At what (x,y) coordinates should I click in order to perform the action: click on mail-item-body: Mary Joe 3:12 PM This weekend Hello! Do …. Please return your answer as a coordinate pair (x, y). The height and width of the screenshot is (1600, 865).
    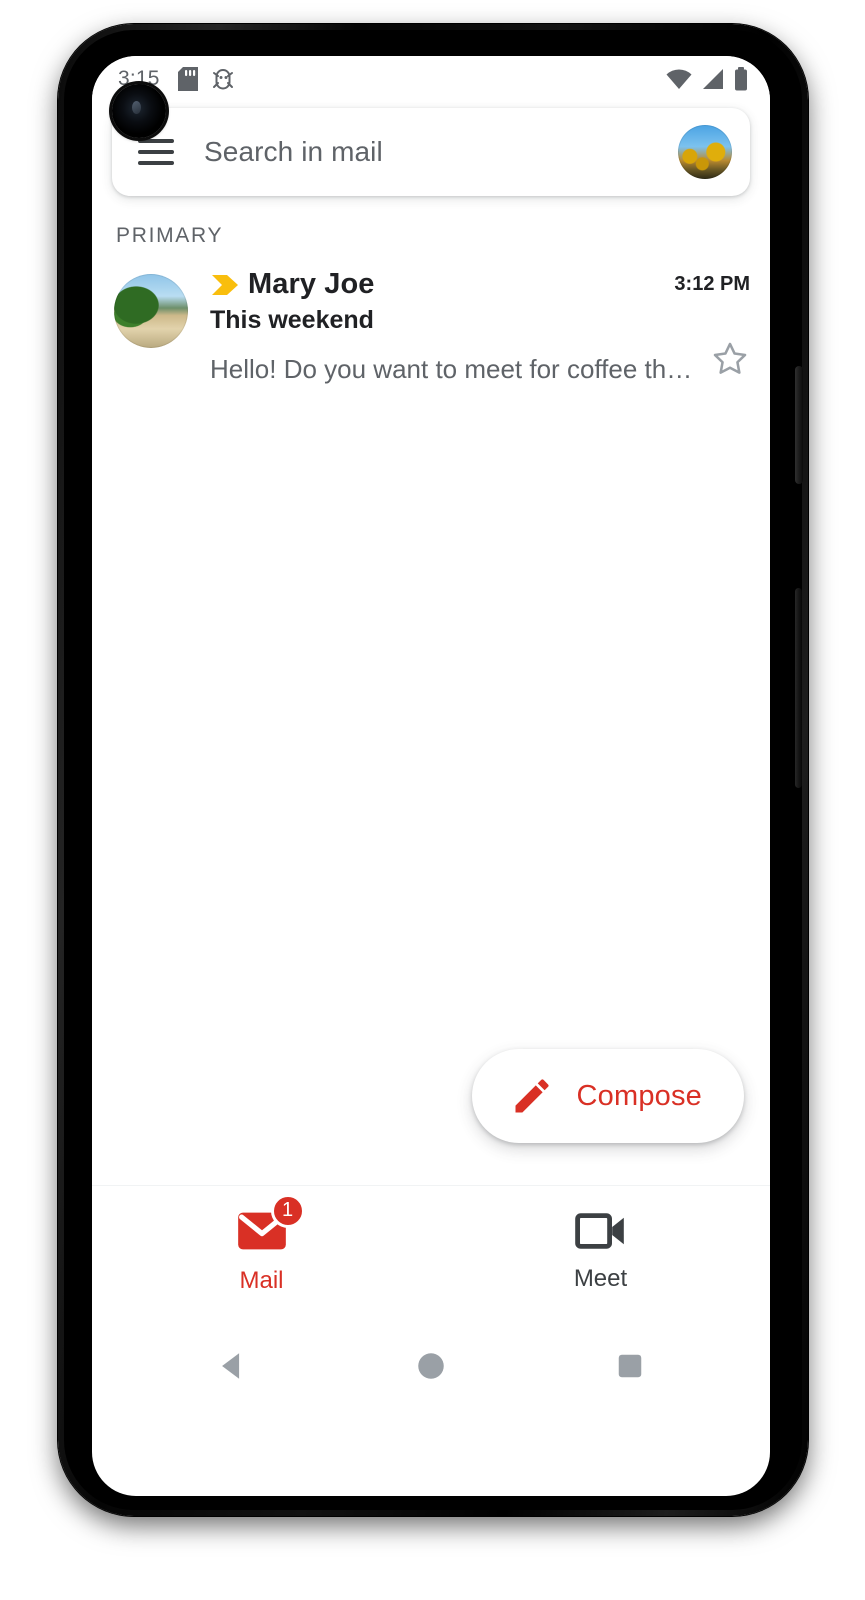
    Looking at the image, I should click on (480, 326).